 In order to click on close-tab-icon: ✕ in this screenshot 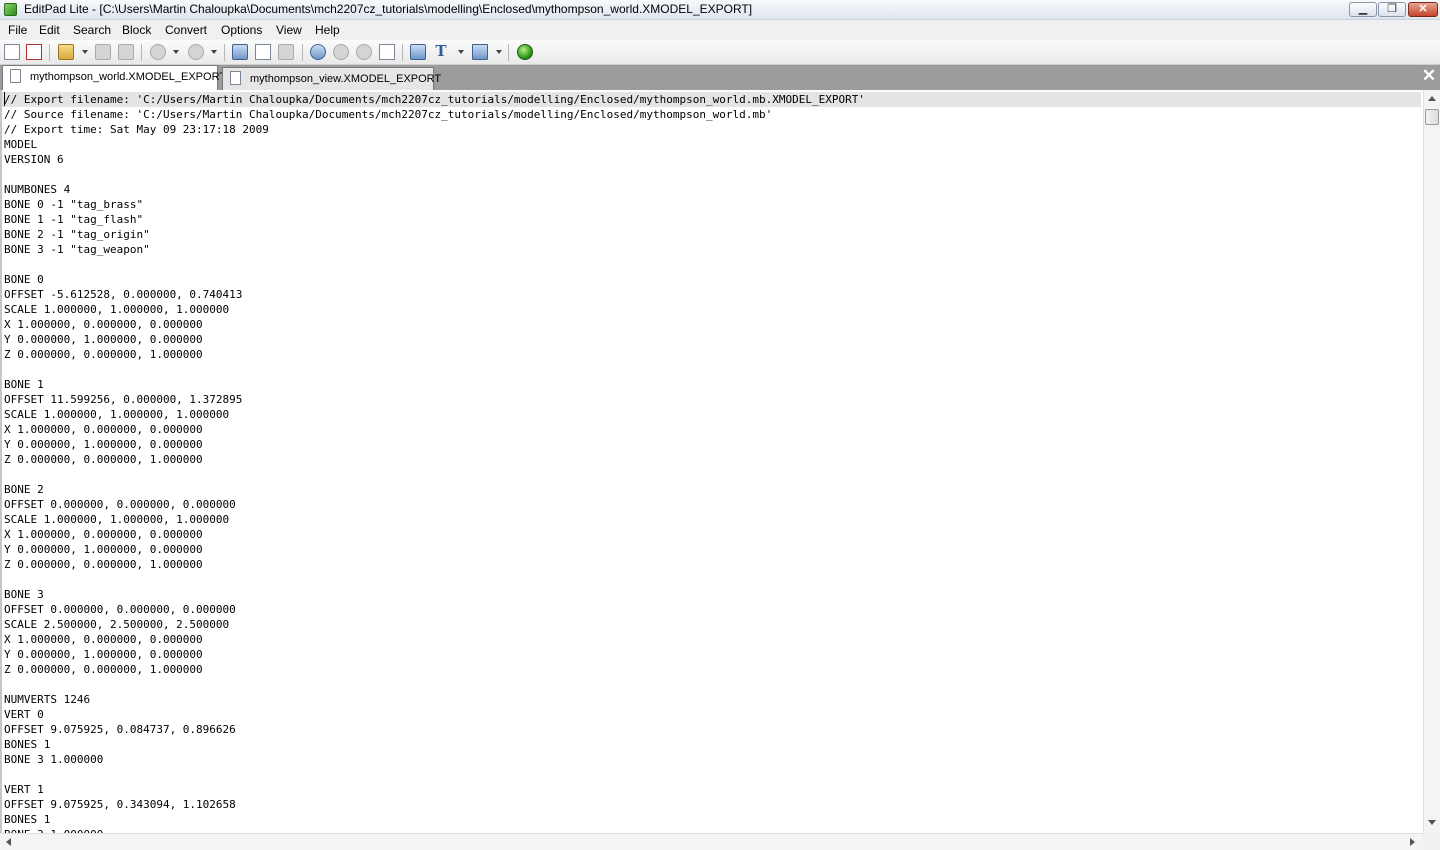, I will do `click(1429, 75)`.